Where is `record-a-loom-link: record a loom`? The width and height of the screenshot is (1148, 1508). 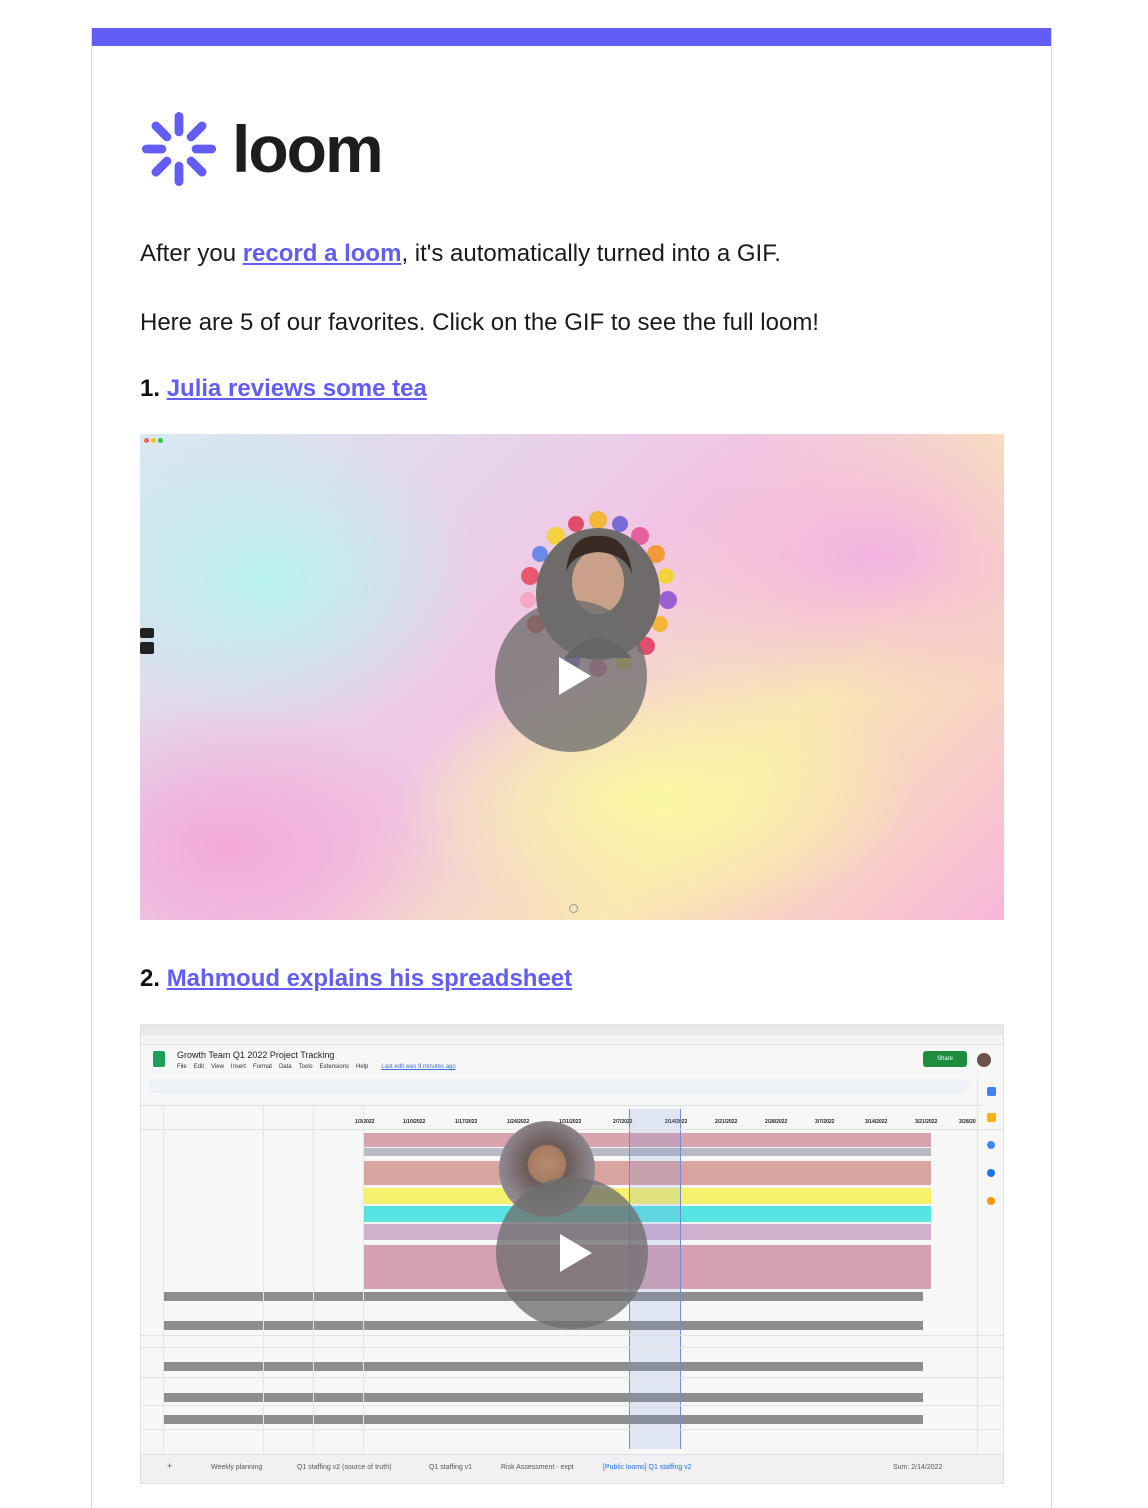
record-a-loom-link: record a loom is located at coordinates (322, 253).